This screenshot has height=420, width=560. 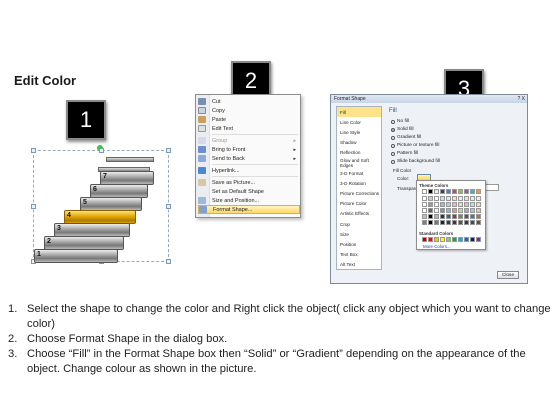 I want to click on category-item: Text Box, so click(x=359, y=255).